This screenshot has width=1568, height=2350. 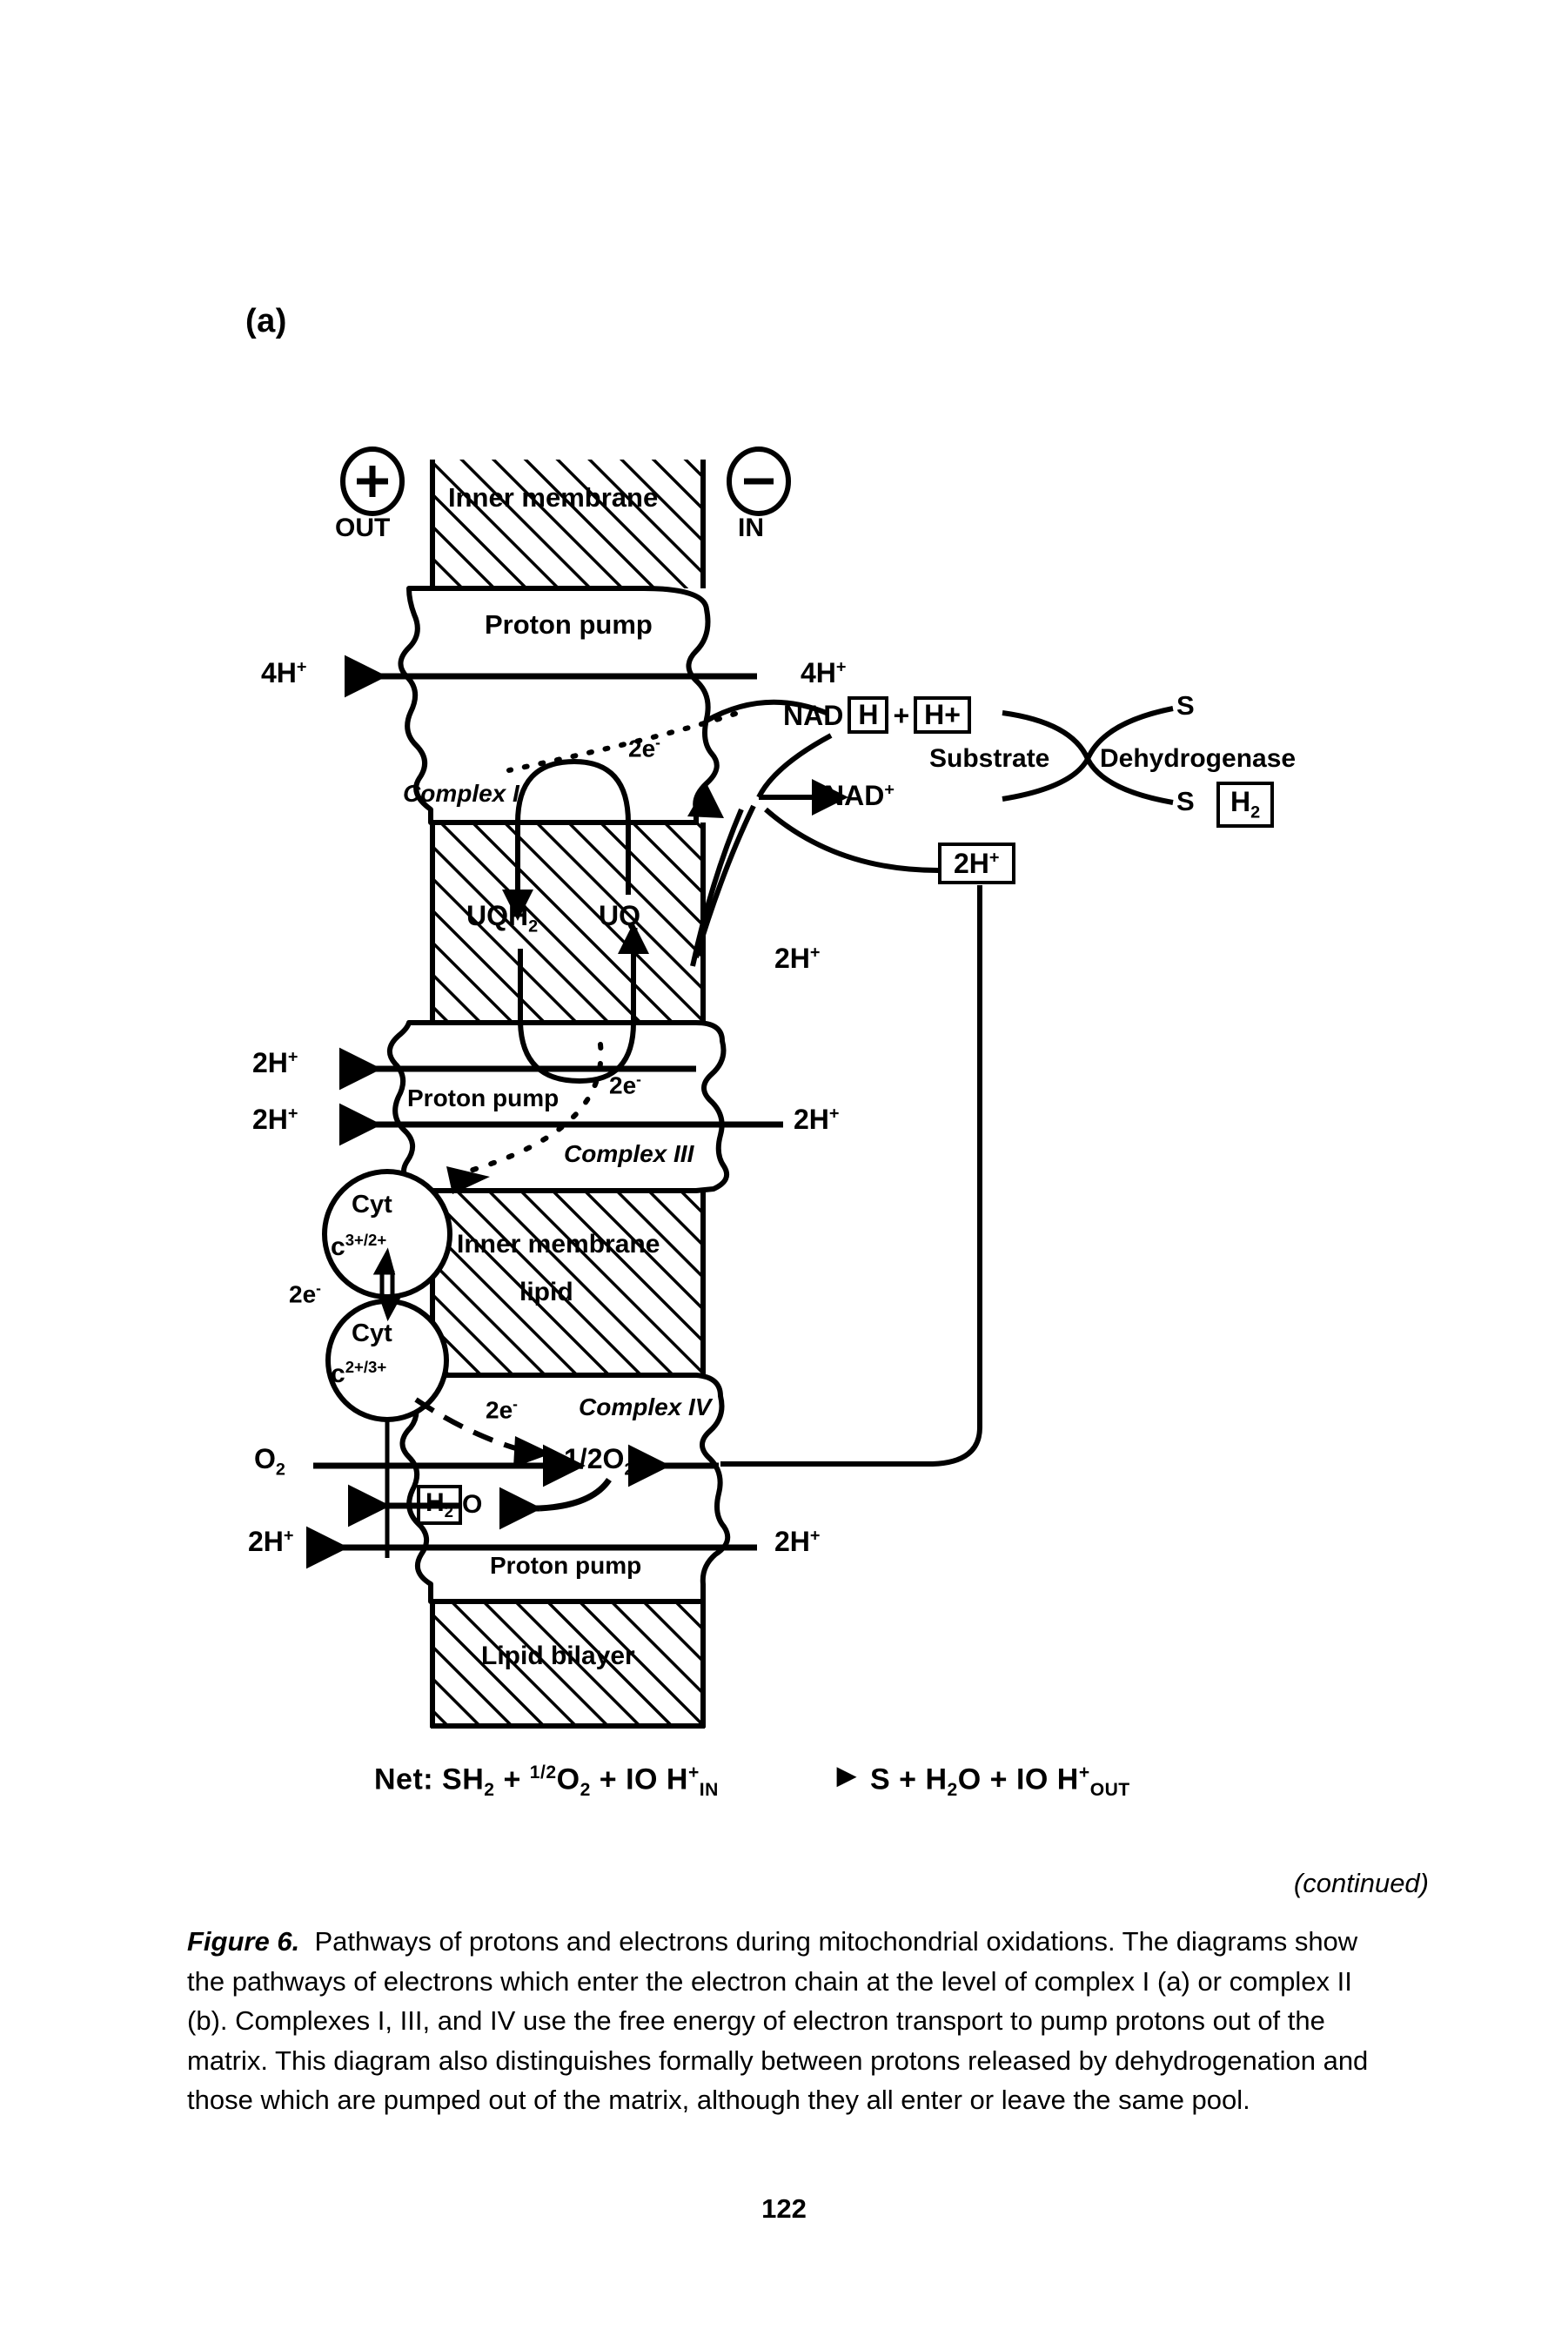 I want to click on proton-pump-label-2: Proton pump, so click(x=483, y=1097).